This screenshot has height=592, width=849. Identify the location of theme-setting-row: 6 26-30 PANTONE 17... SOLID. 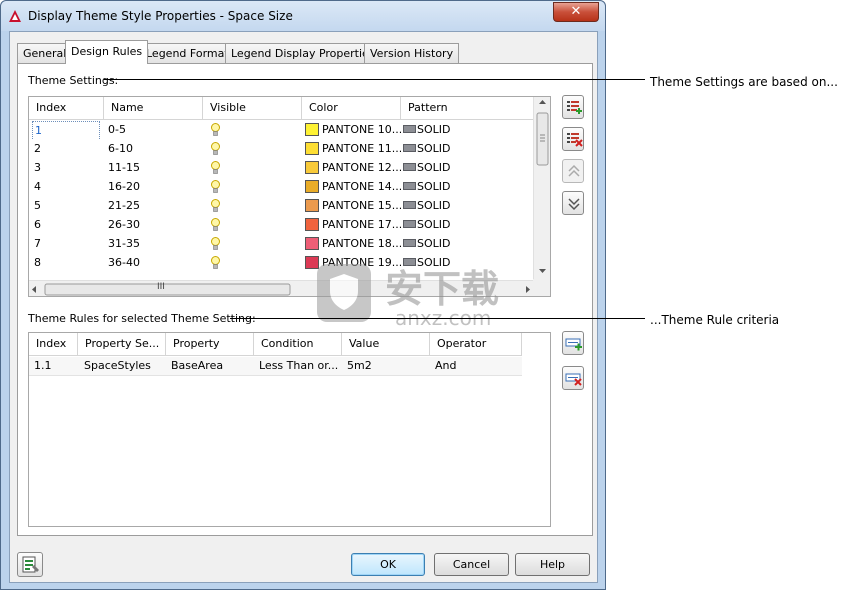
(281, 225).